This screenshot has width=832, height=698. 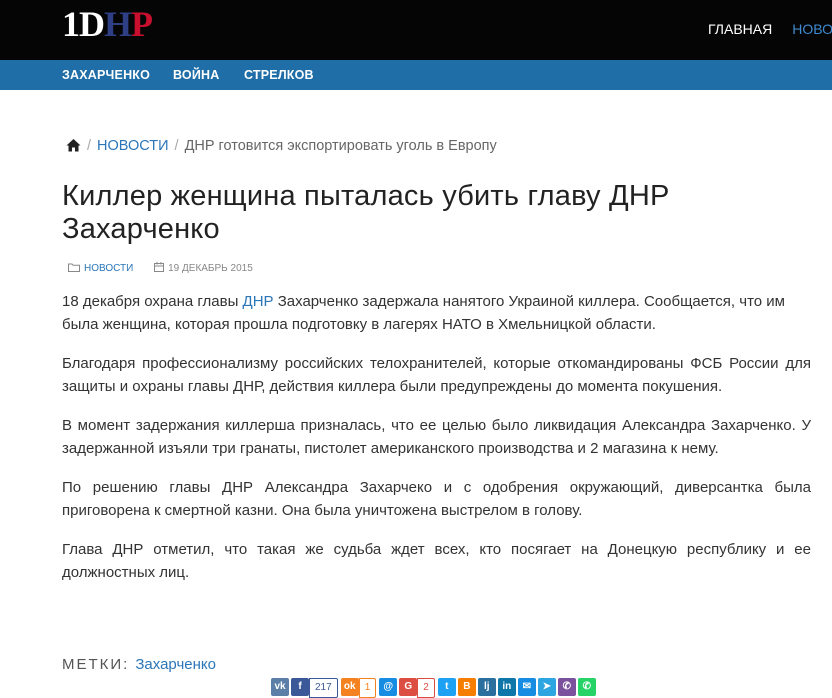 What do you see at coordinates (367, 688) in the screenshot?
I see `odnoklassniki-share-count: 1` at bounding box center [367, 688].